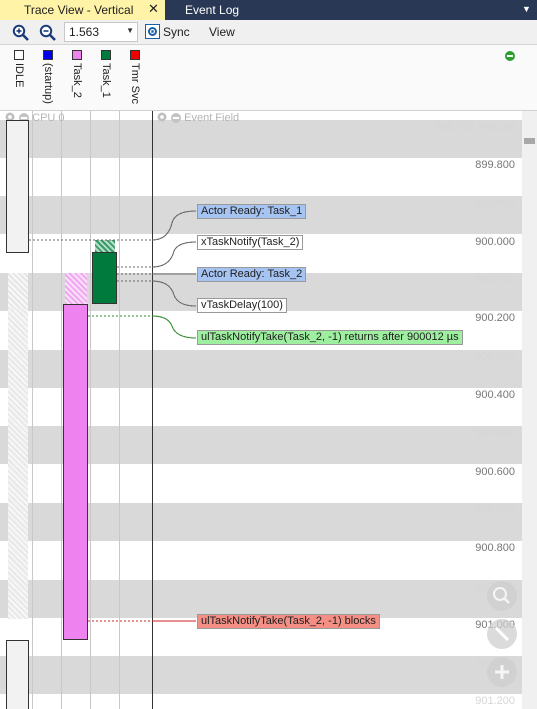 The image size is (537, 709). I want to click on event-label: Actor Ready: Task_1, so click(252, 211).